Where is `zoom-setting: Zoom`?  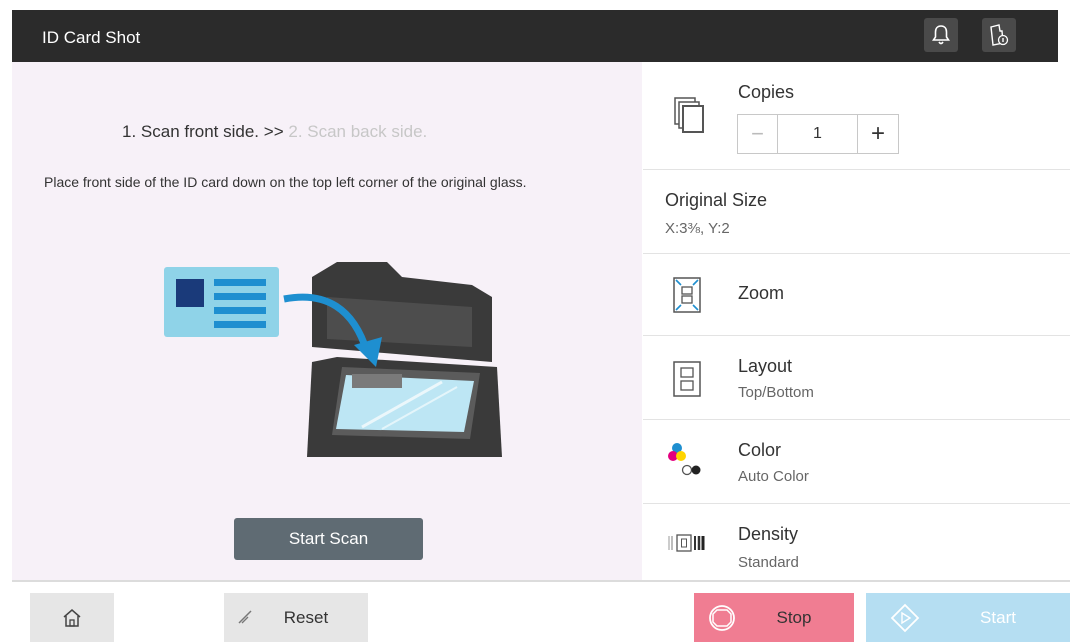 zoom-setting: Zoom is located at coordinates (856, 295).